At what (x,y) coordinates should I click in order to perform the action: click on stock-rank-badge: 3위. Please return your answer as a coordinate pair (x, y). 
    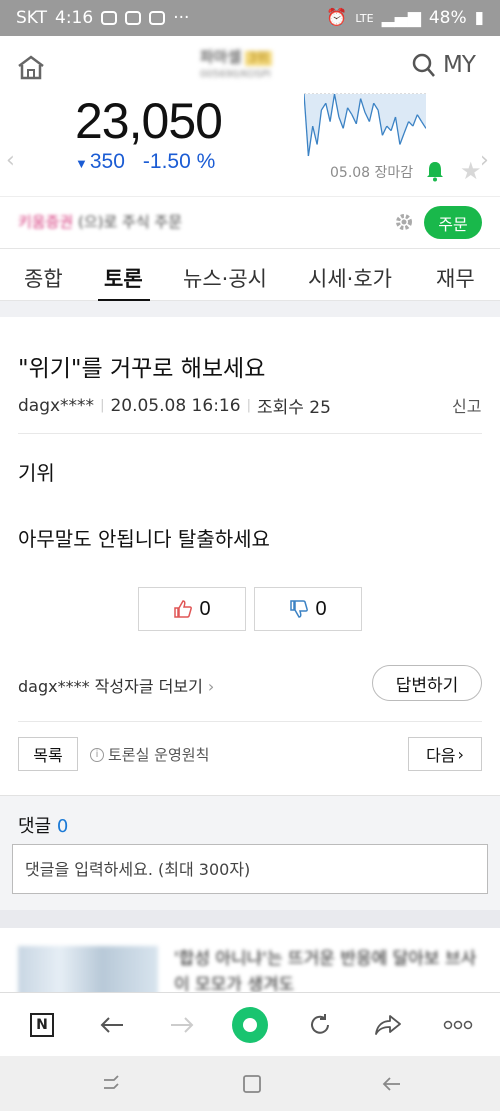
    Looking at the image, I should click on (258, 58).